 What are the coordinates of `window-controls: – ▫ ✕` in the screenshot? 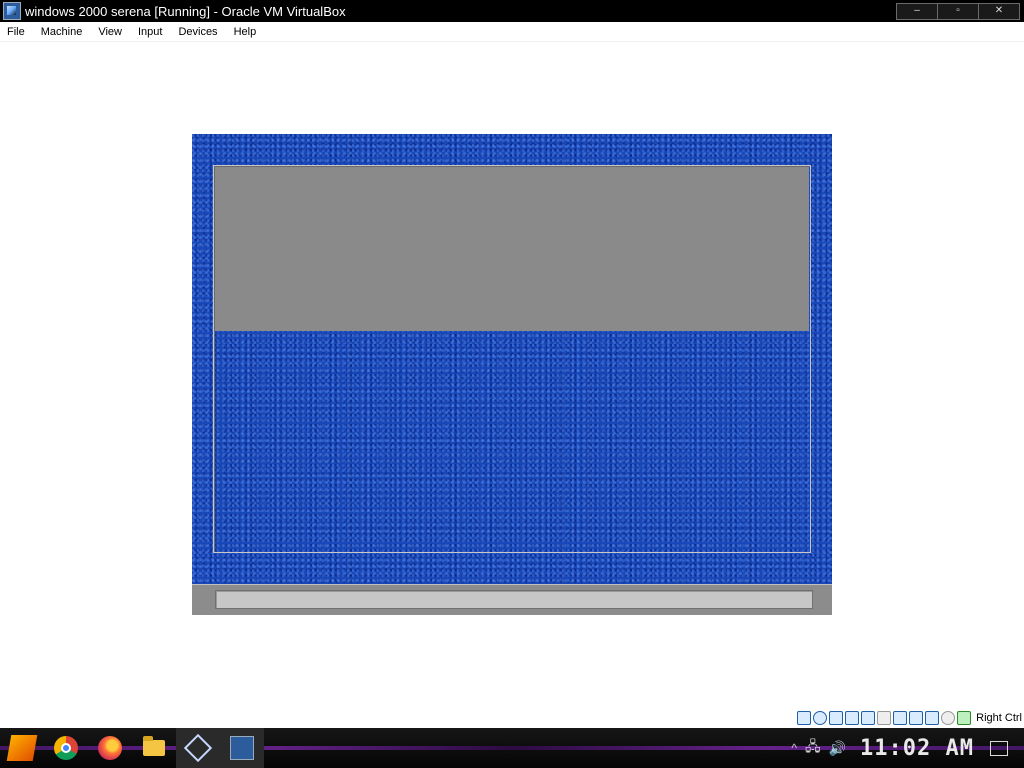 It's located at (958, 11).